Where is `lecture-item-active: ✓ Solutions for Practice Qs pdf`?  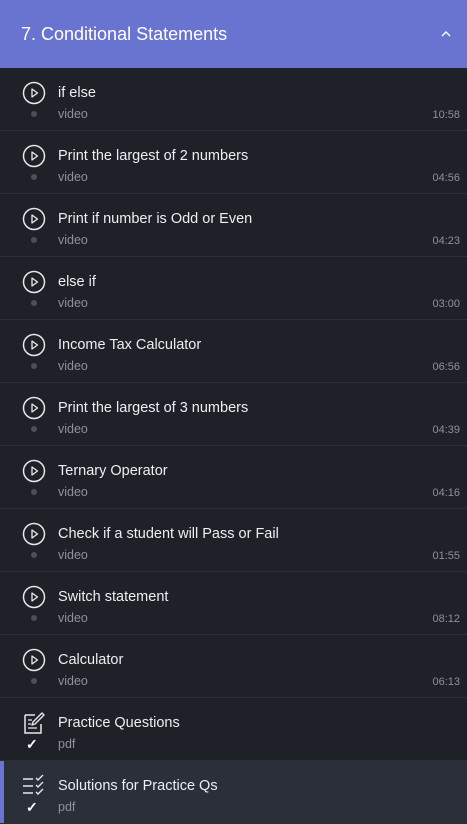 lecture-item-active: ✓ Solutions for Practice Qs pdf is located at coordinates (233, 792).